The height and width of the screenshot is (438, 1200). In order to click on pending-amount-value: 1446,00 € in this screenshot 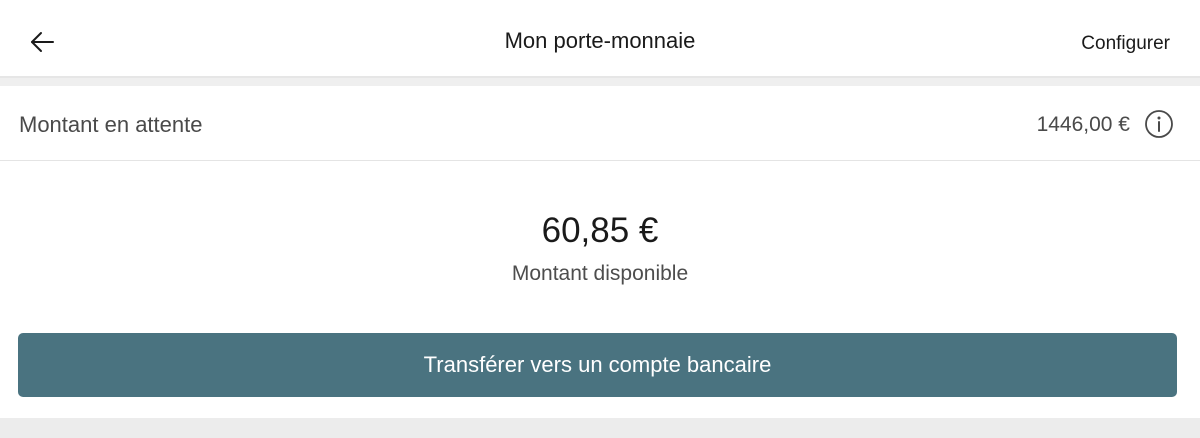, I will do `click(1083, 124)`.